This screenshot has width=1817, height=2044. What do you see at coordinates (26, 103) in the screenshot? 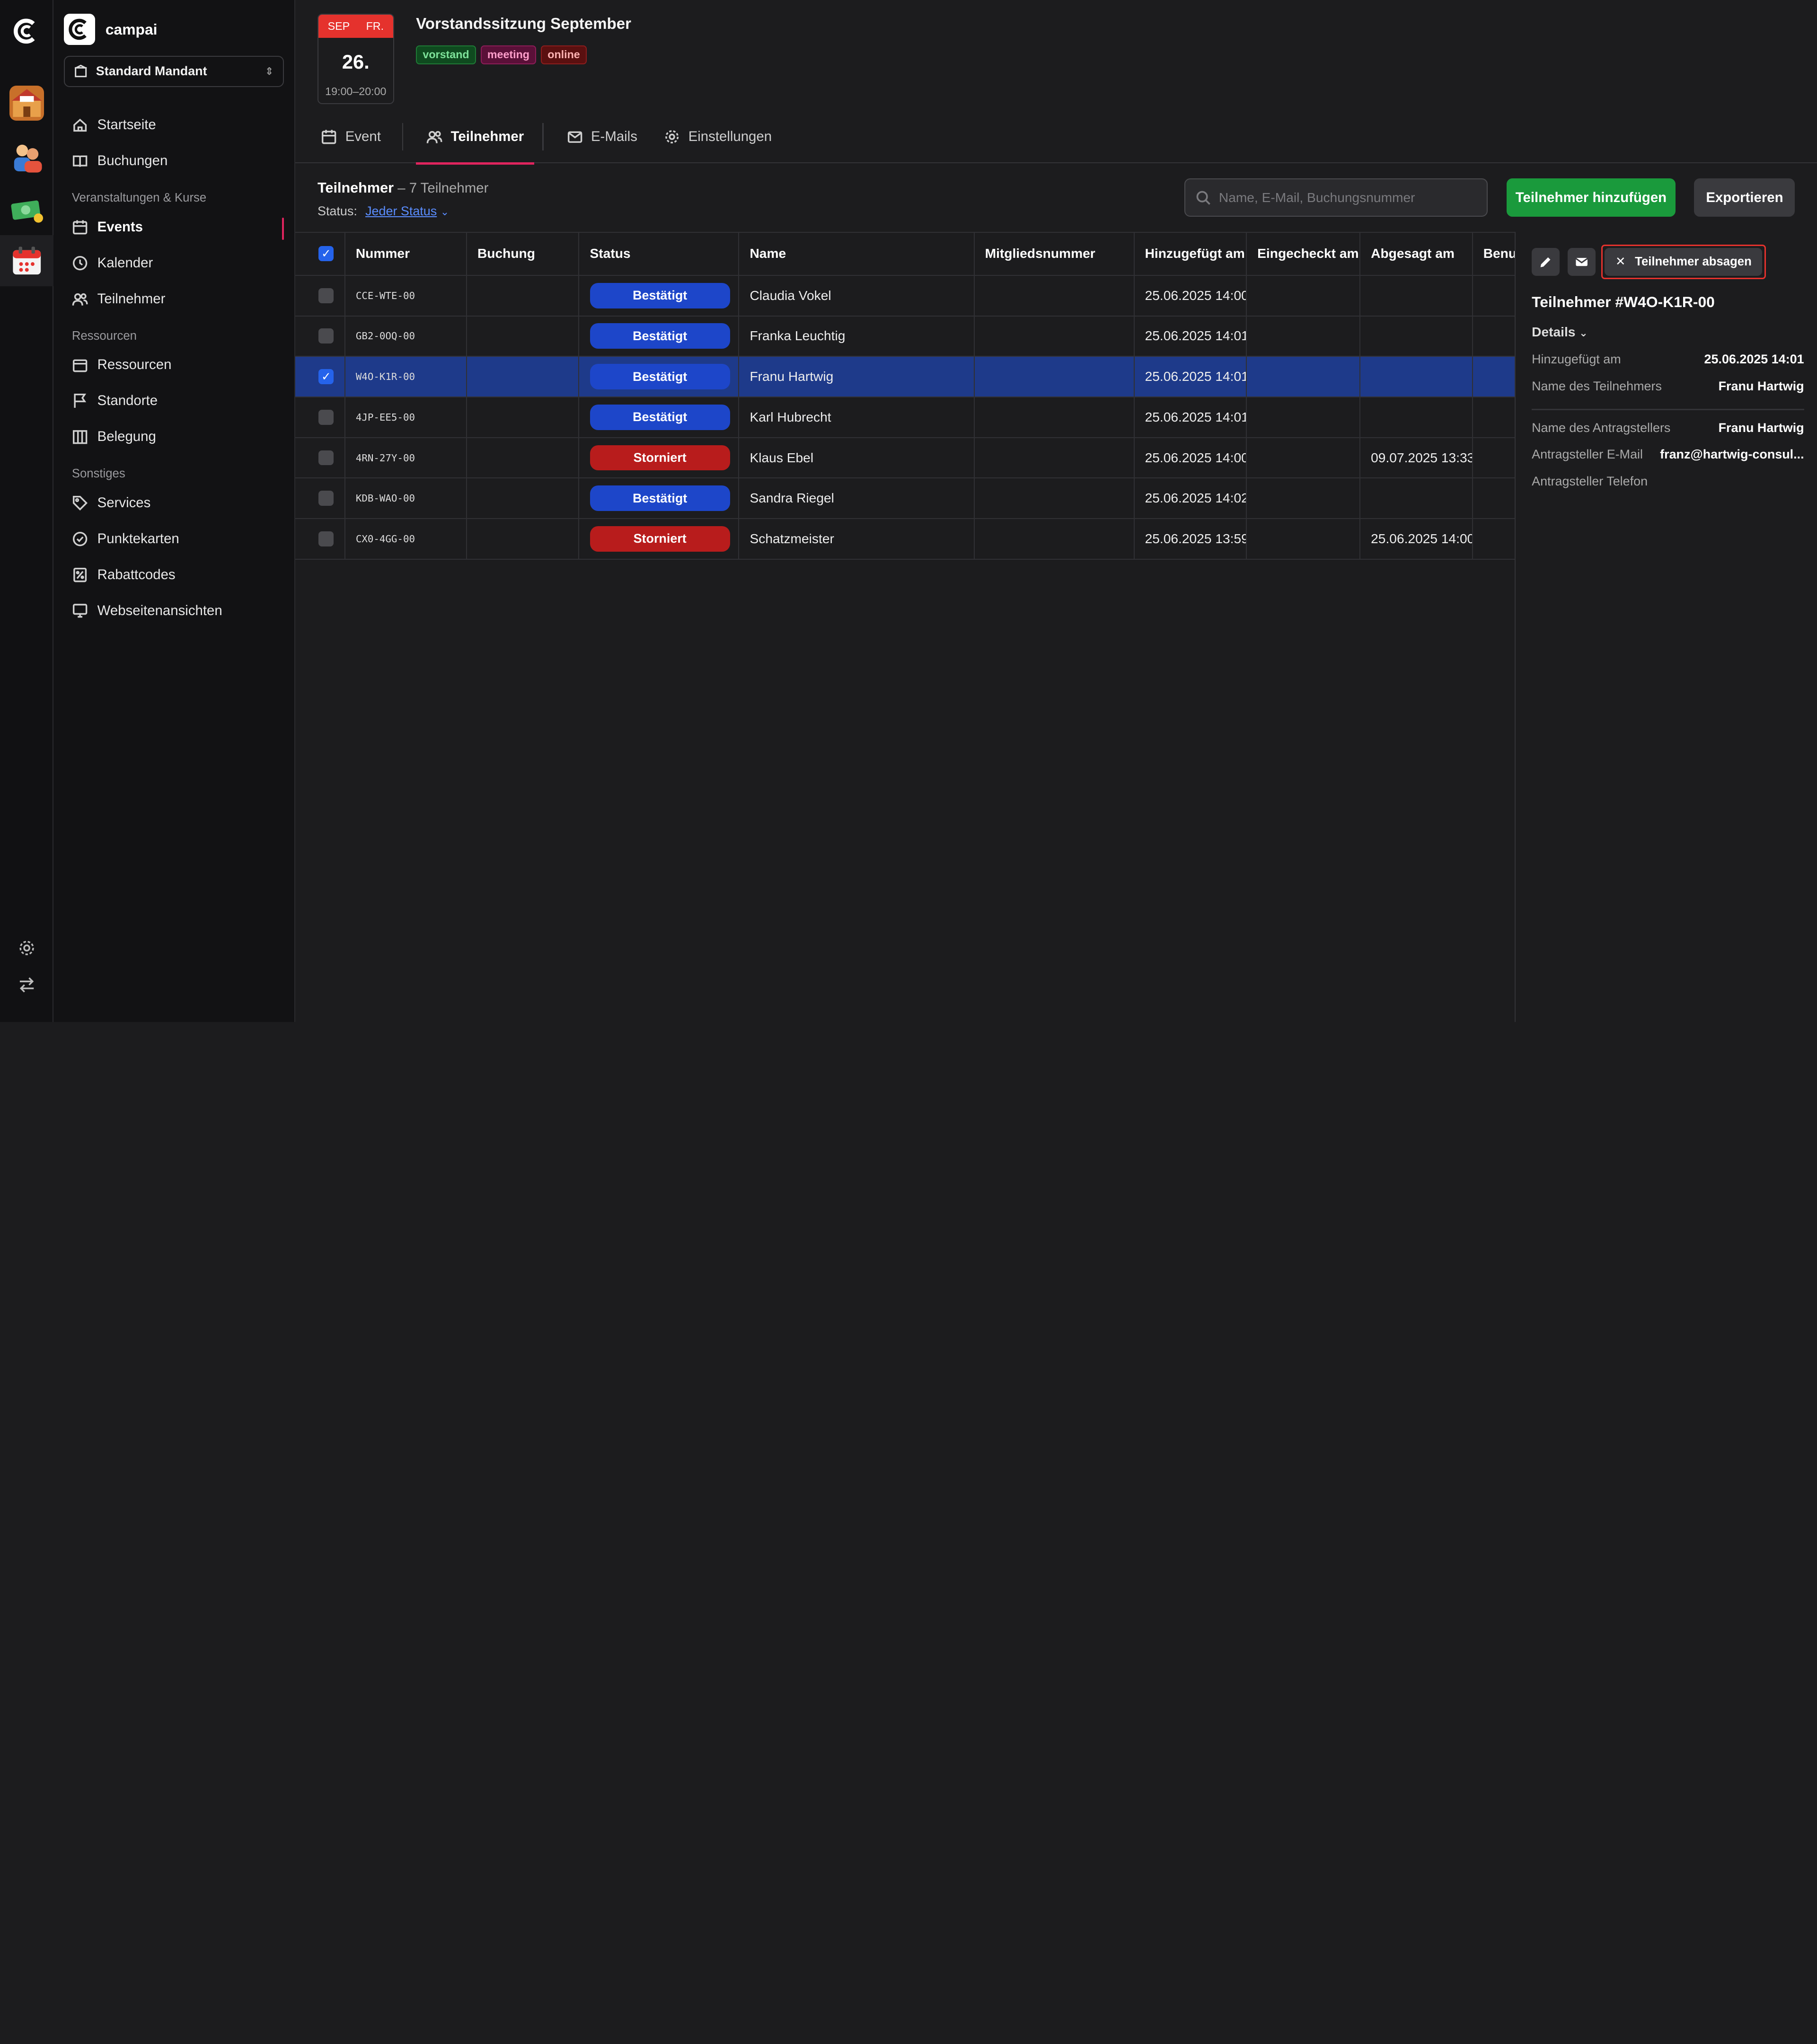
I see `club-app-icon` at bounding box center [26, 103].